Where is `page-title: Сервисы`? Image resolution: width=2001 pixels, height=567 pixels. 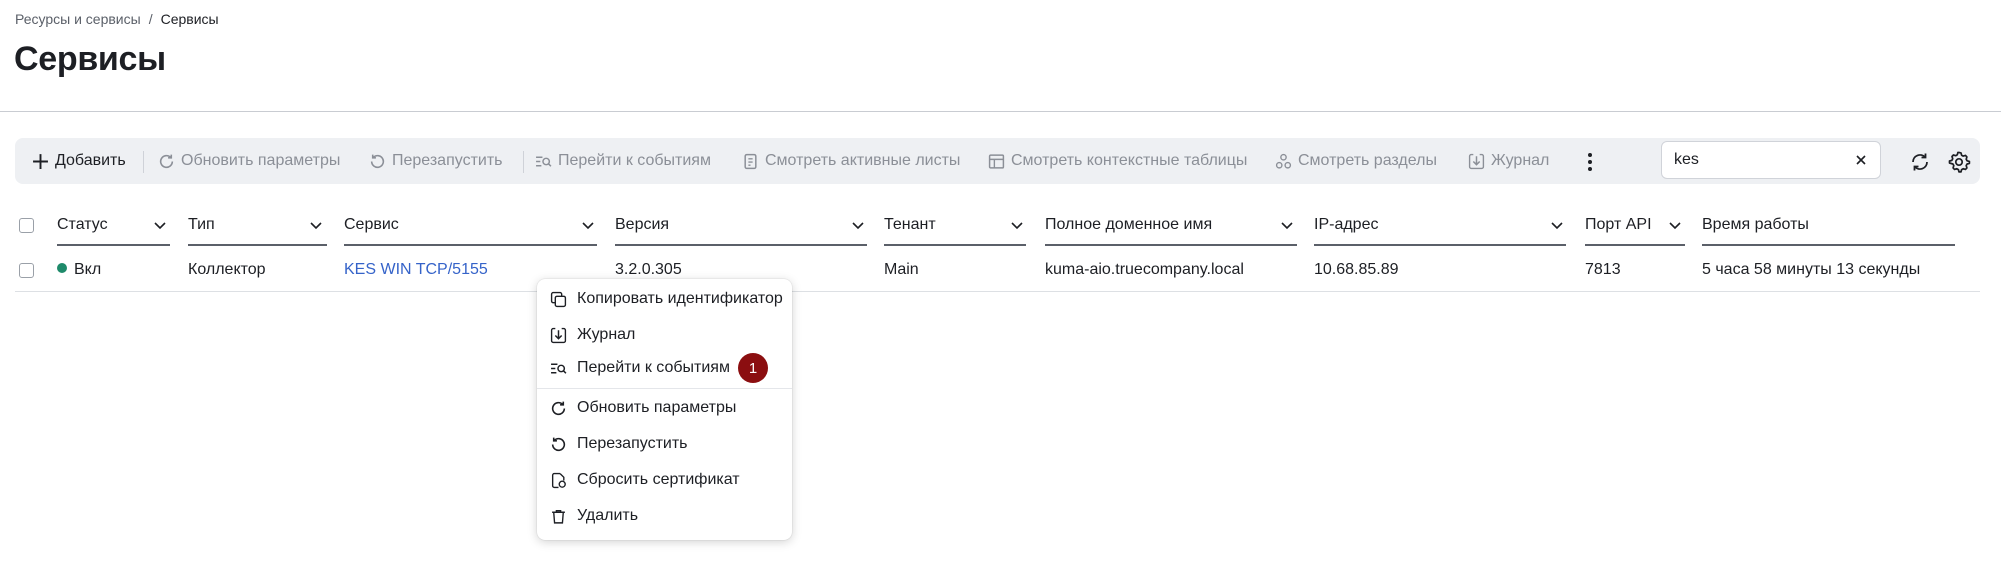 page-title: Сервисы is located at coordinates (90, 59).